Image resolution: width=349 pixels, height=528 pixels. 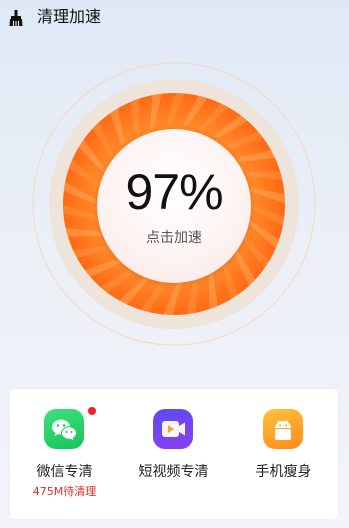 I want to click on tool-label: 手机瘦身, so click(x=283, y=472).